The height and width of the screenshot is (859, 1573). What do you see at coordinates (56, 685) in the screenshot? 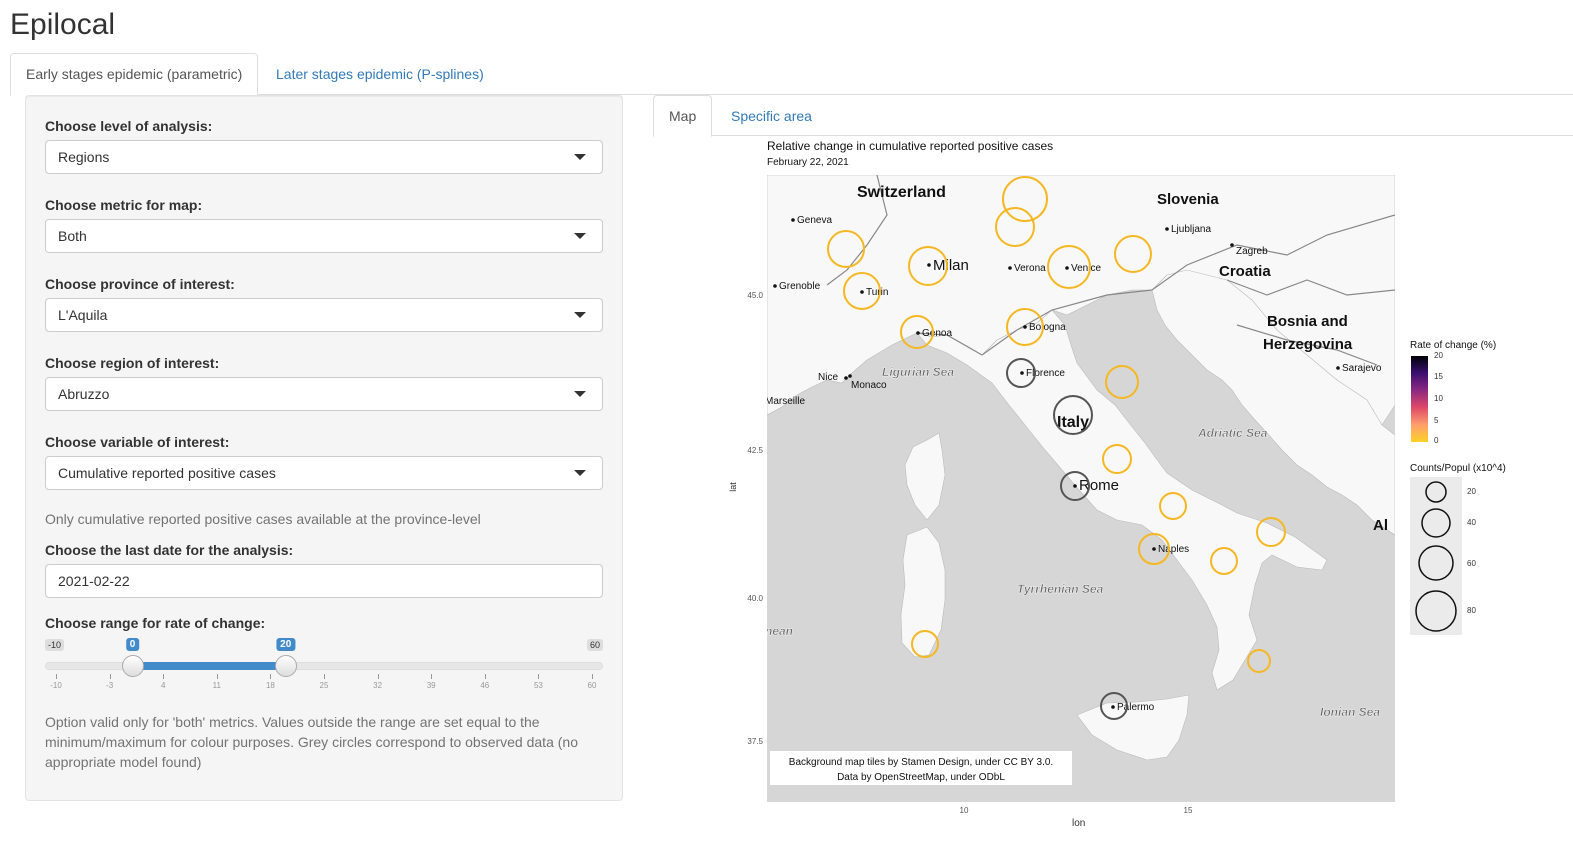
I see `slider-tick-label: -10` at bounding box center [56, 685].